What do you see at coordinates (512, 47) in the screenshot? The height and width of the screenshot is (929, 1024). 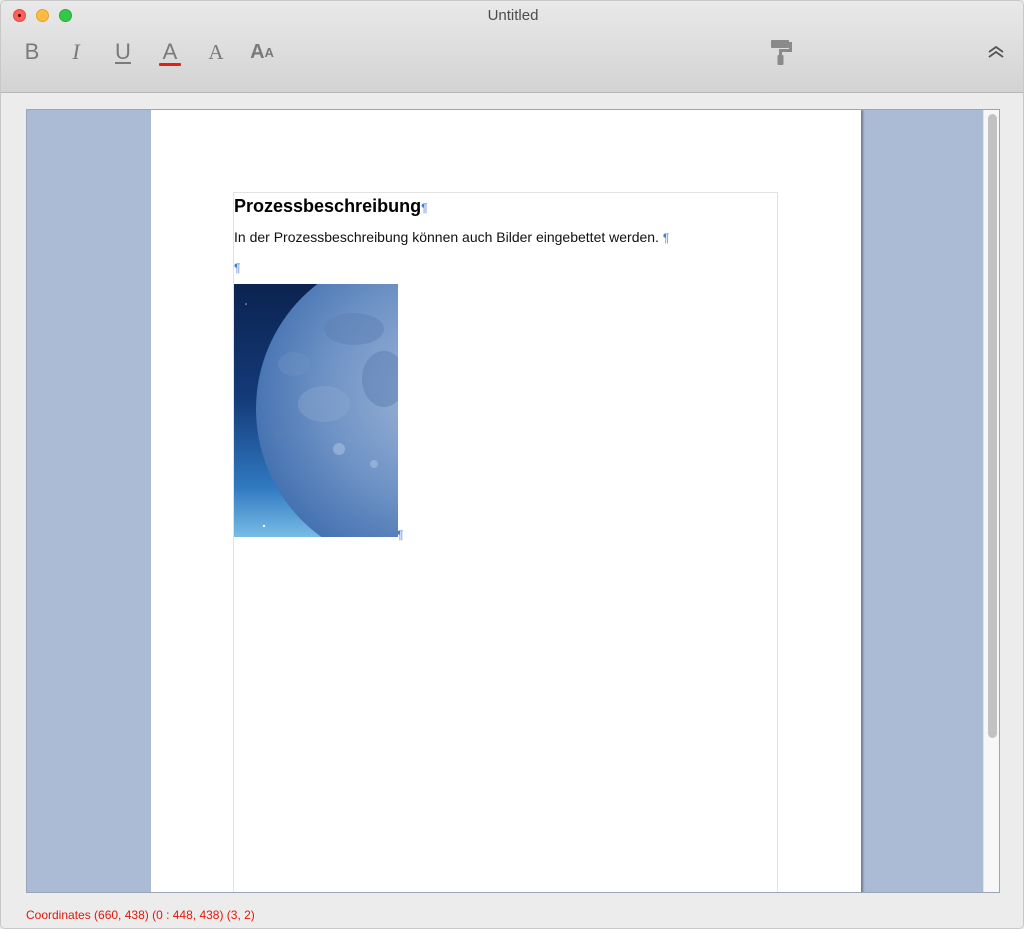 I see `title-toolbar: Untitled B I U A A AA` at bounding box center [512, 47].